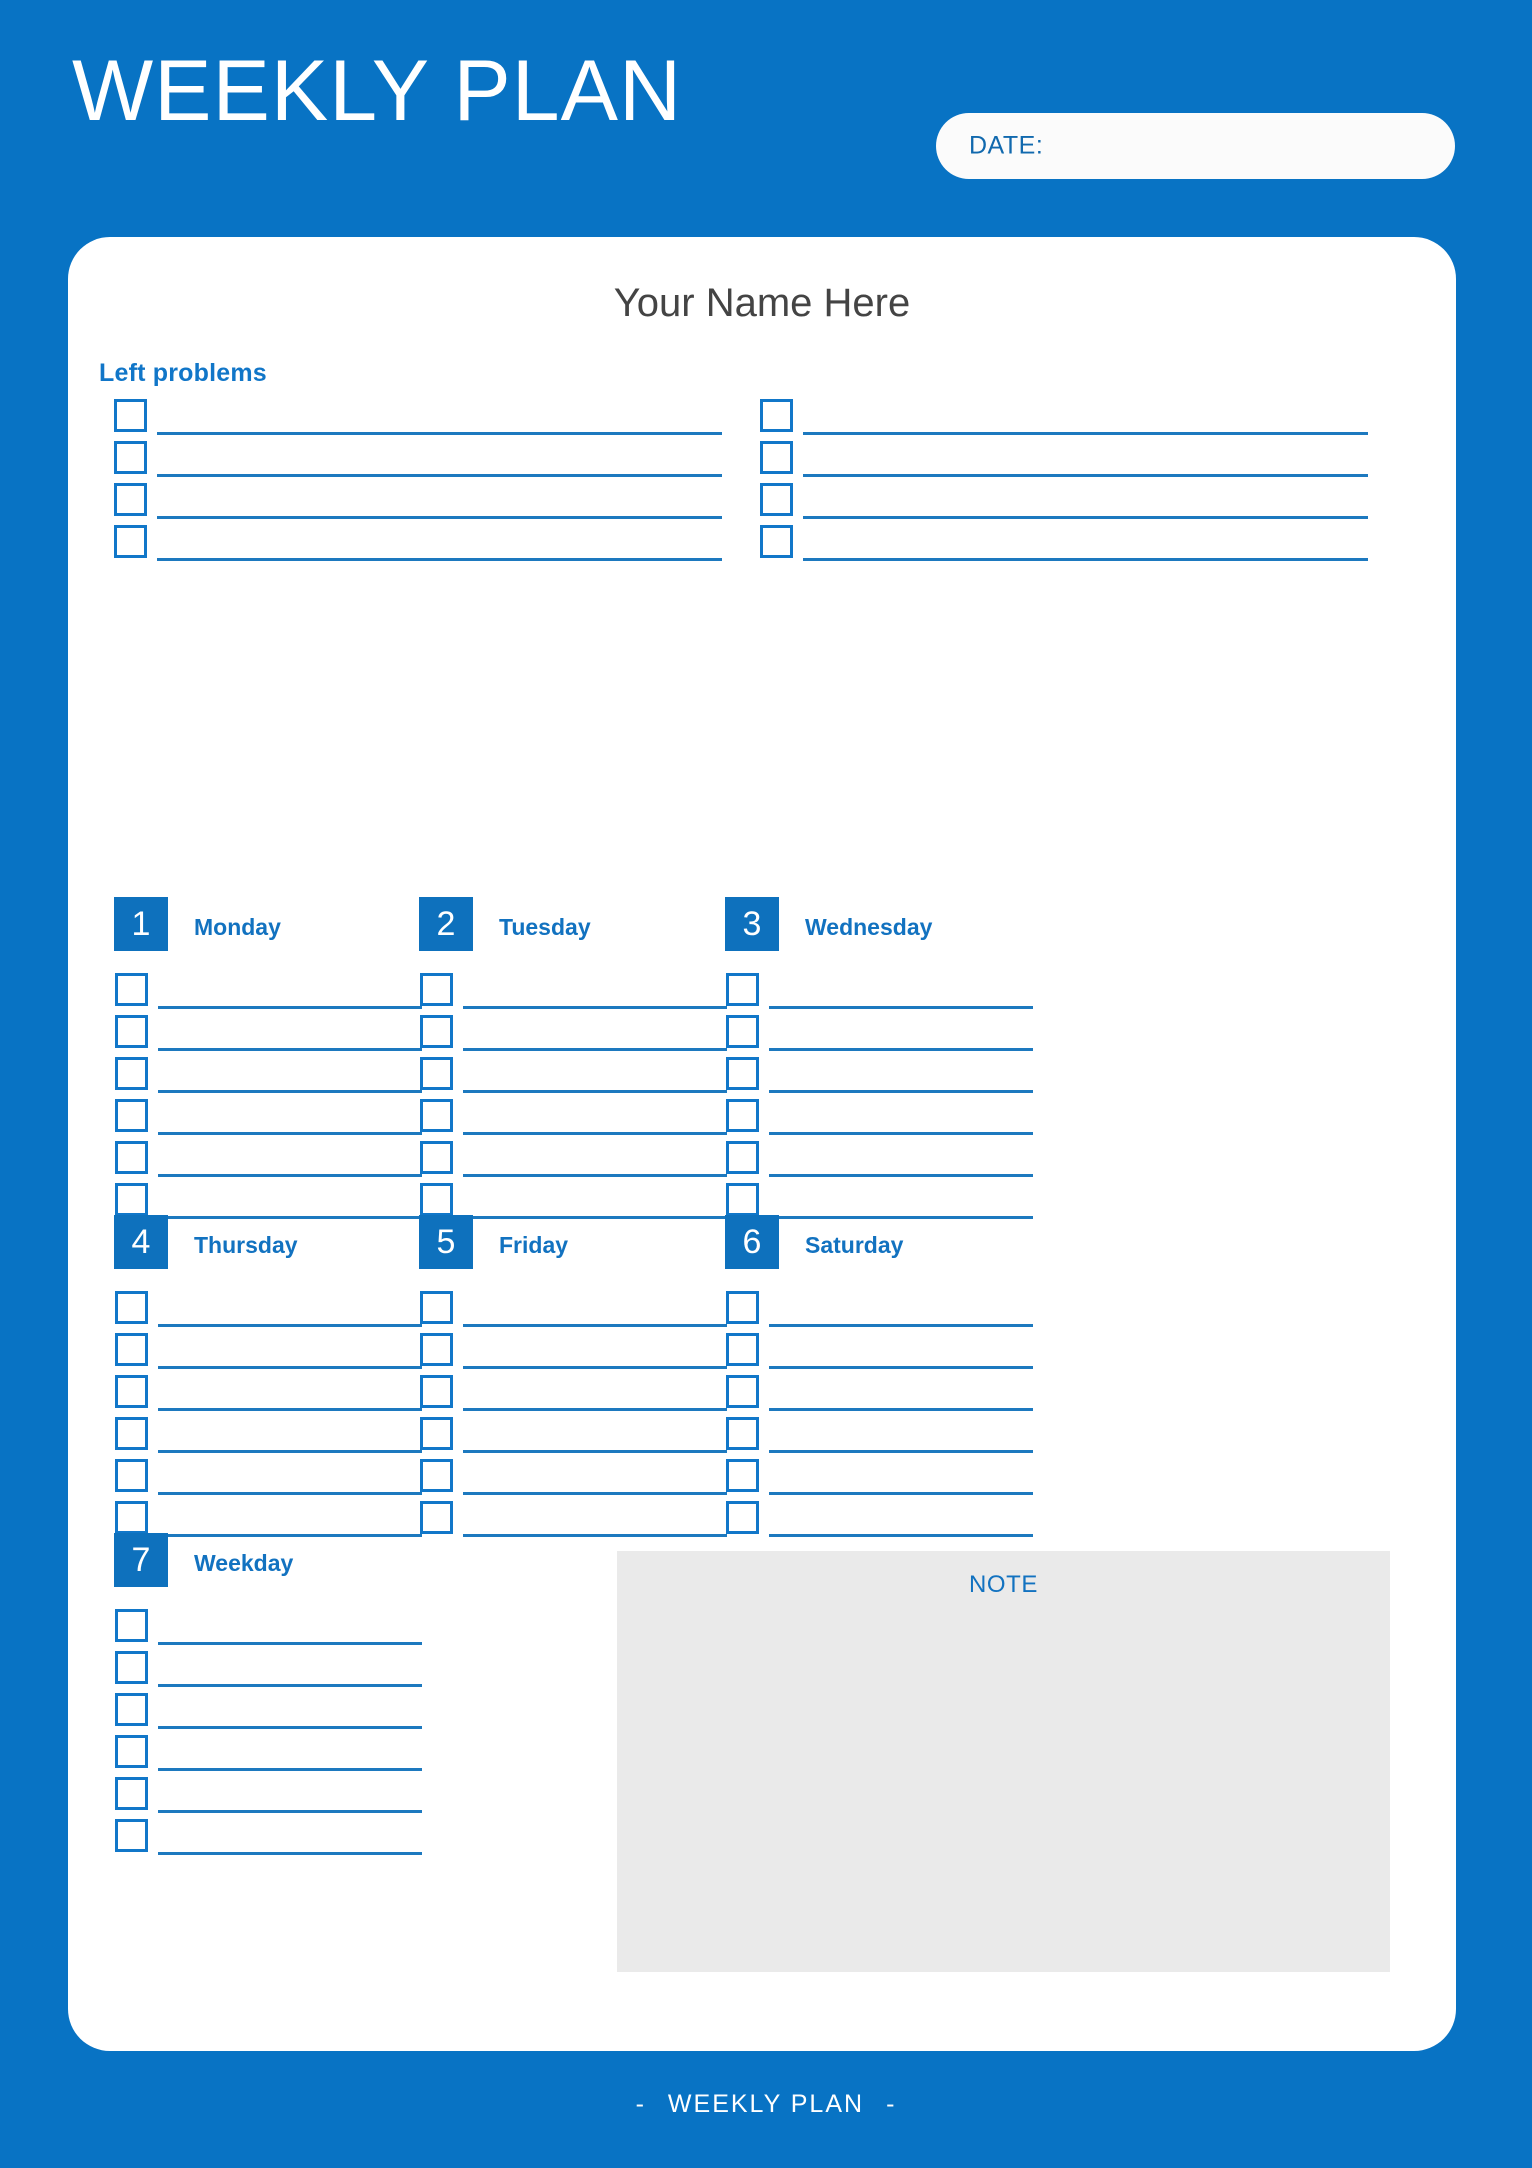 The width and height of the screenshot is (1532, 2168). Describe the element at coordinates (1003, 1761) in the screenshot. I see `note-panel: NOTE` at that location.